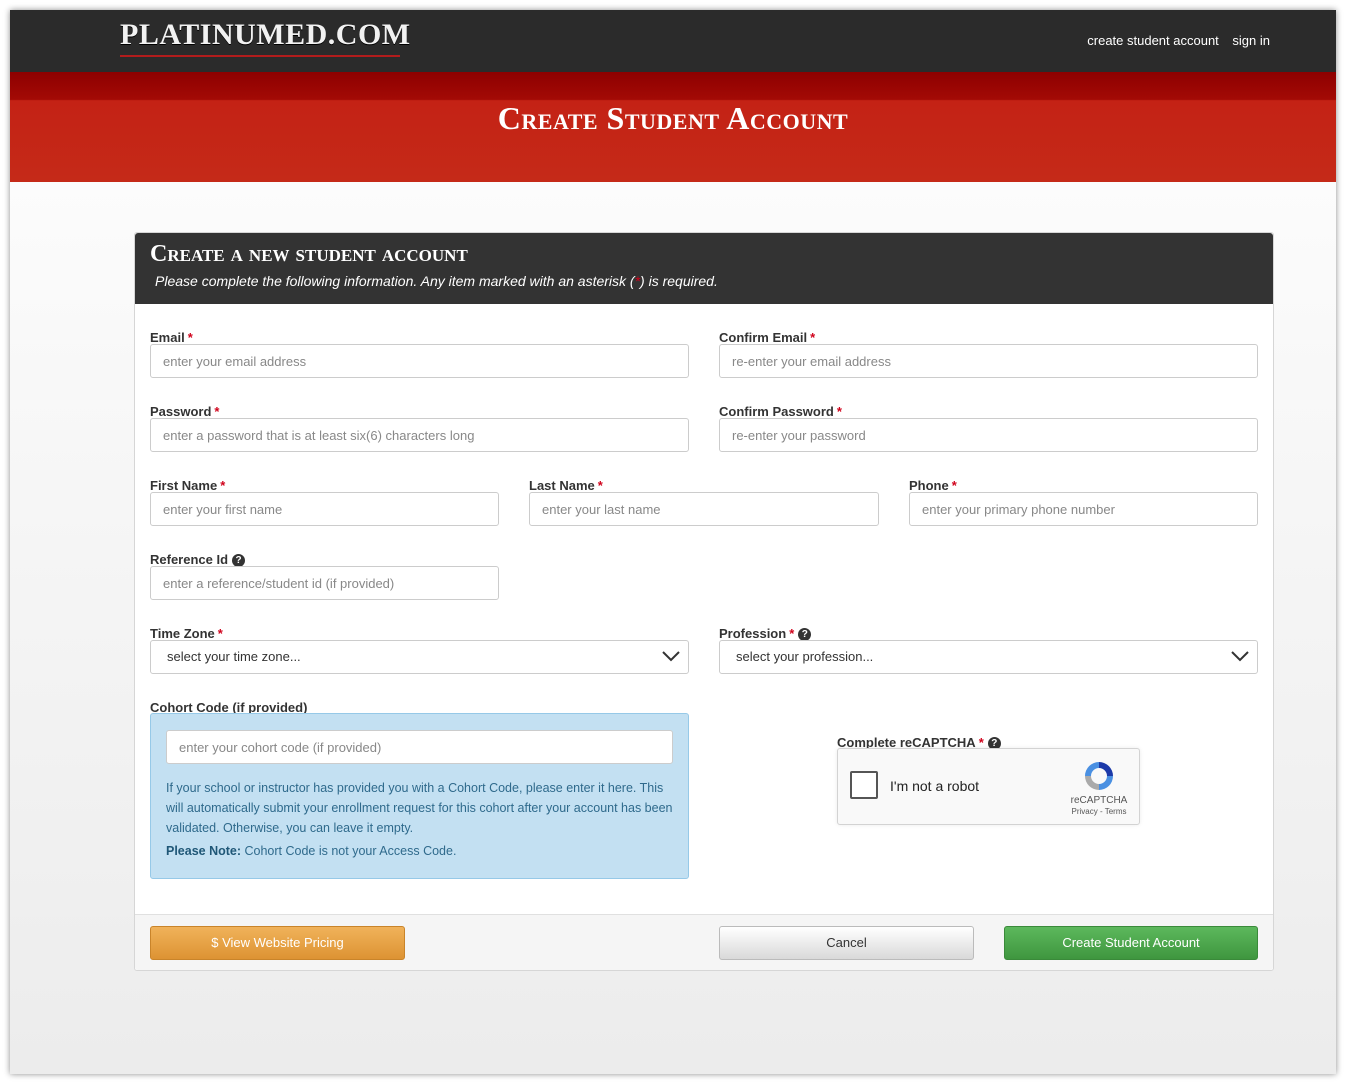 This screenshot has height=1084, width=1346. What do you see at coordinates (1099, 800) in the screenshot?
I see `recaptcha-brand: reCAPTCHA` at bounding box center [1099, 800].